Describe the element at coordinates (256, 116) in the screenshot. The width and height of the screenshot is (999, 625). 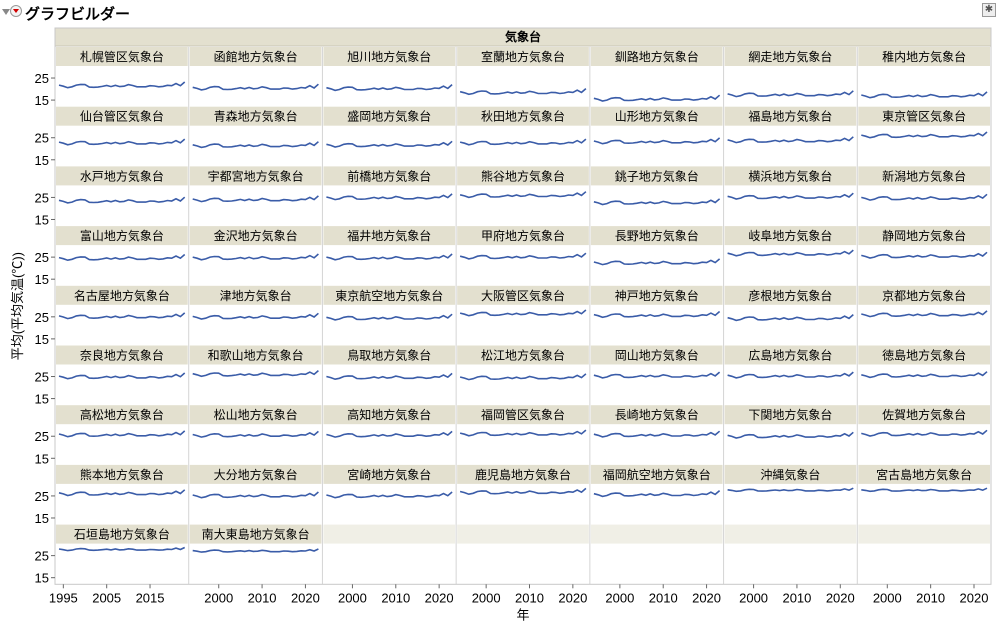
I see `panel-label: 青森地方気象台` at that location.